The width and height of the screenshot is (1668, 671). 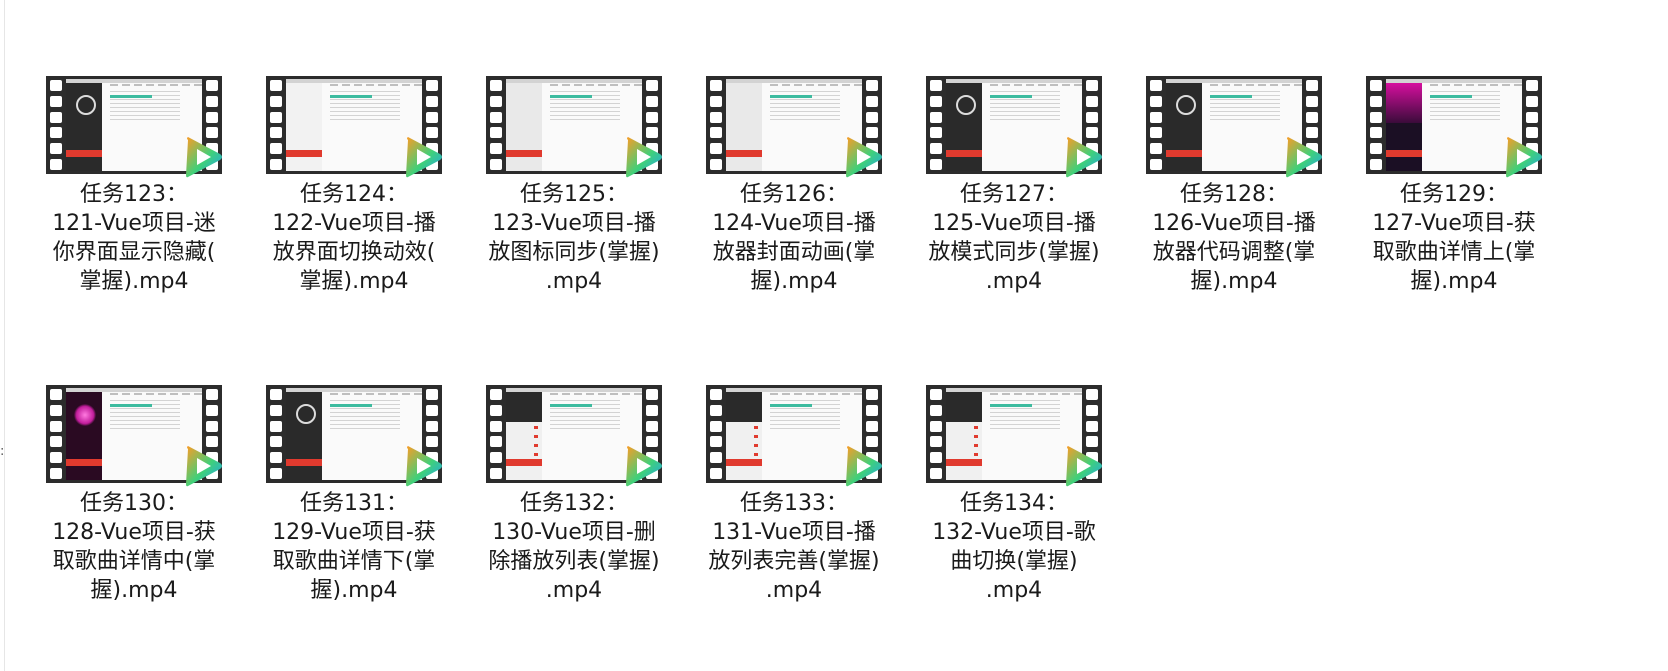 What do you see at coordinates (134, 238) in the screenshot?
I see `file-name: 任务123： 121-Vue项目-迷 你界面显示隐藏( 掌握).mp4` at bounding box center [134, 238].